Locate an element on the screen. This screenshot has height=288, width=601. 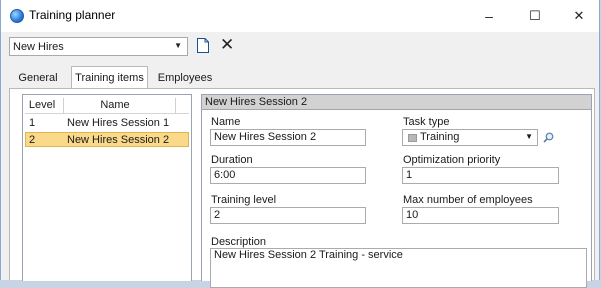
plan-select: New Hires ▼ is located at coordinates (98, 46).